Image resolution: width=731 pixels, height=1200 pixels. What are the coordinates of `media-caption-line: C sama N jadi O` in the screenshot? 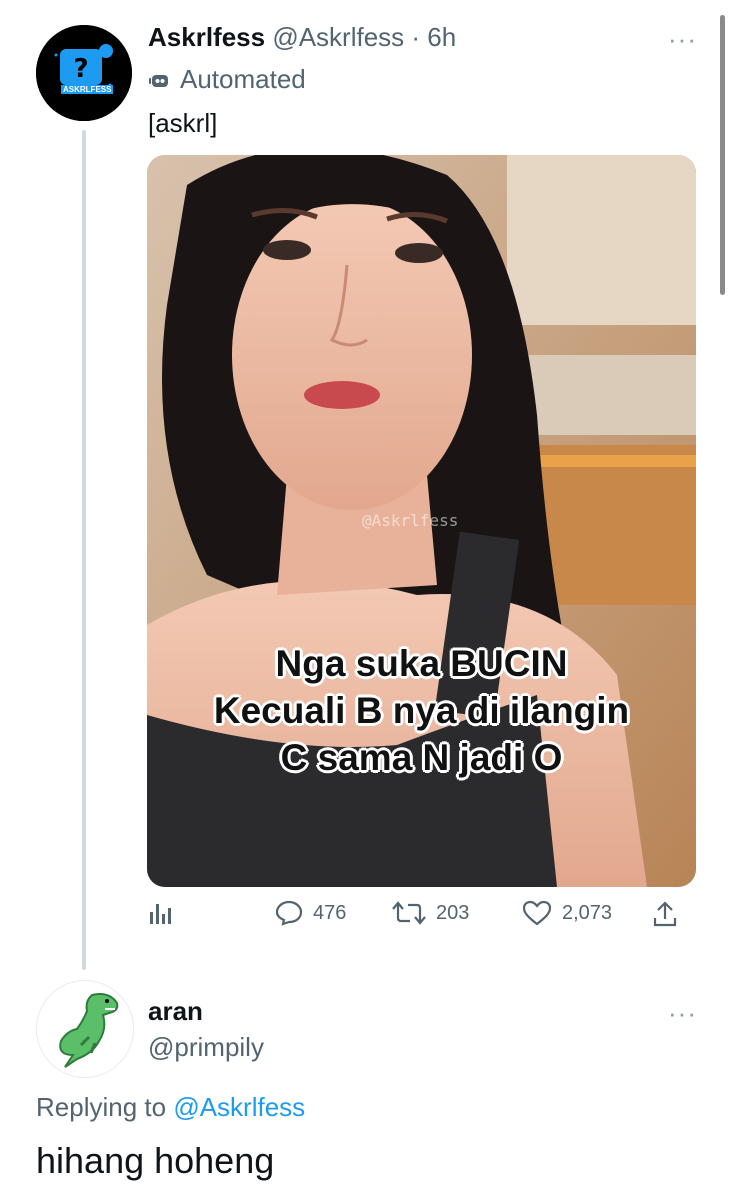 It's located at (421, 757).